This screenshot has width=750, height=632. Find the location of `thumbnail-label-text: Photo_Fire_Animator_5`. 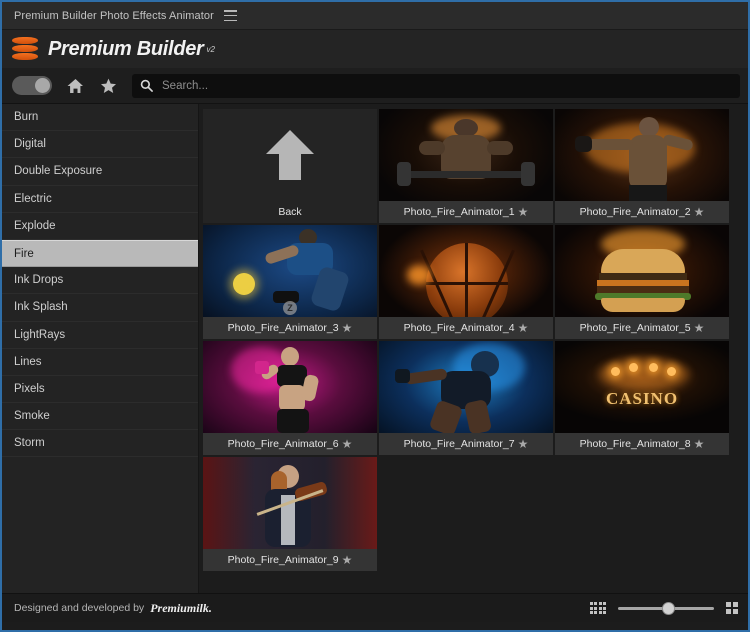

thumbnail-label-text: Photo_Fire_Animator_5 is located at coordinates (635, 328).